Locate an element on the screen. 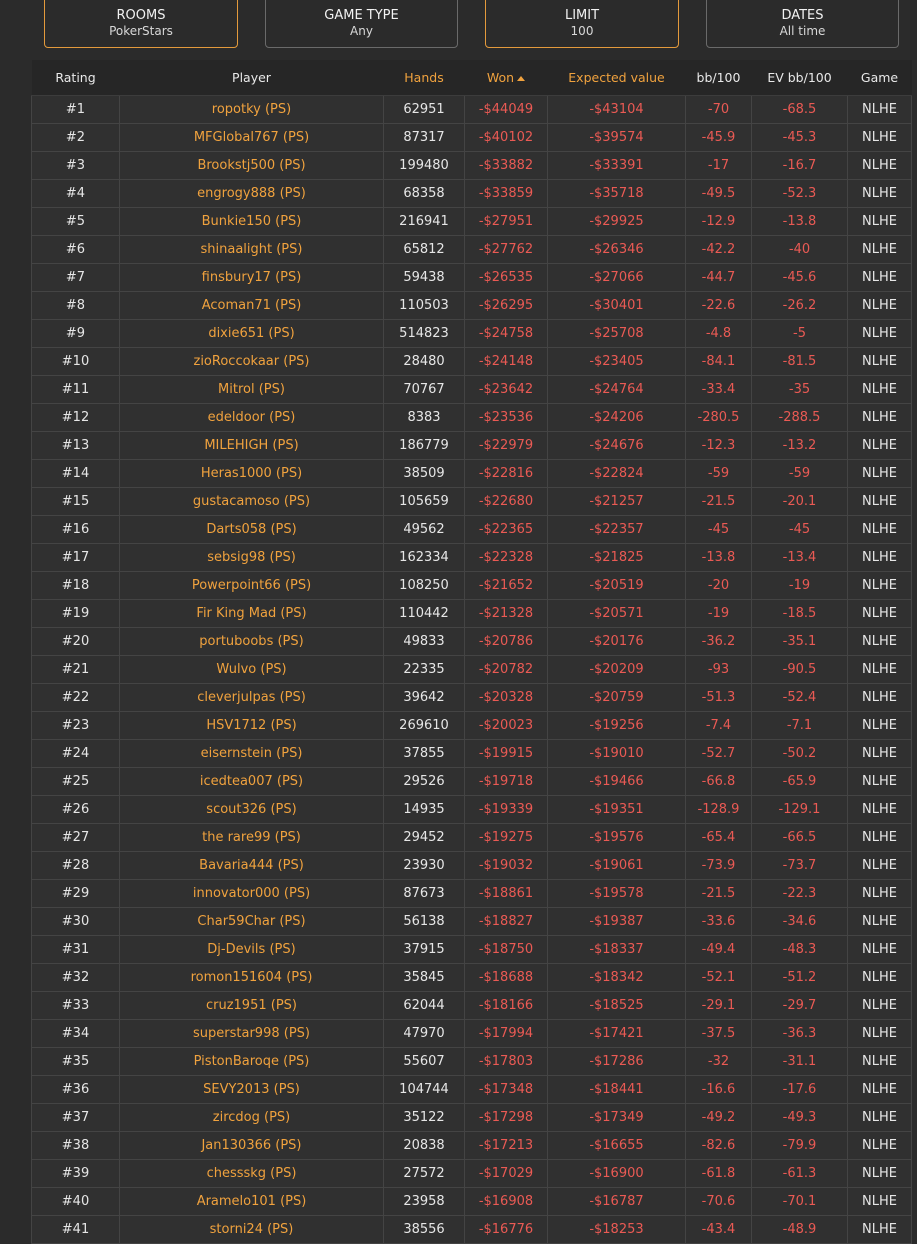  won-cell: -$27762 is located at coordinates (506, 249).